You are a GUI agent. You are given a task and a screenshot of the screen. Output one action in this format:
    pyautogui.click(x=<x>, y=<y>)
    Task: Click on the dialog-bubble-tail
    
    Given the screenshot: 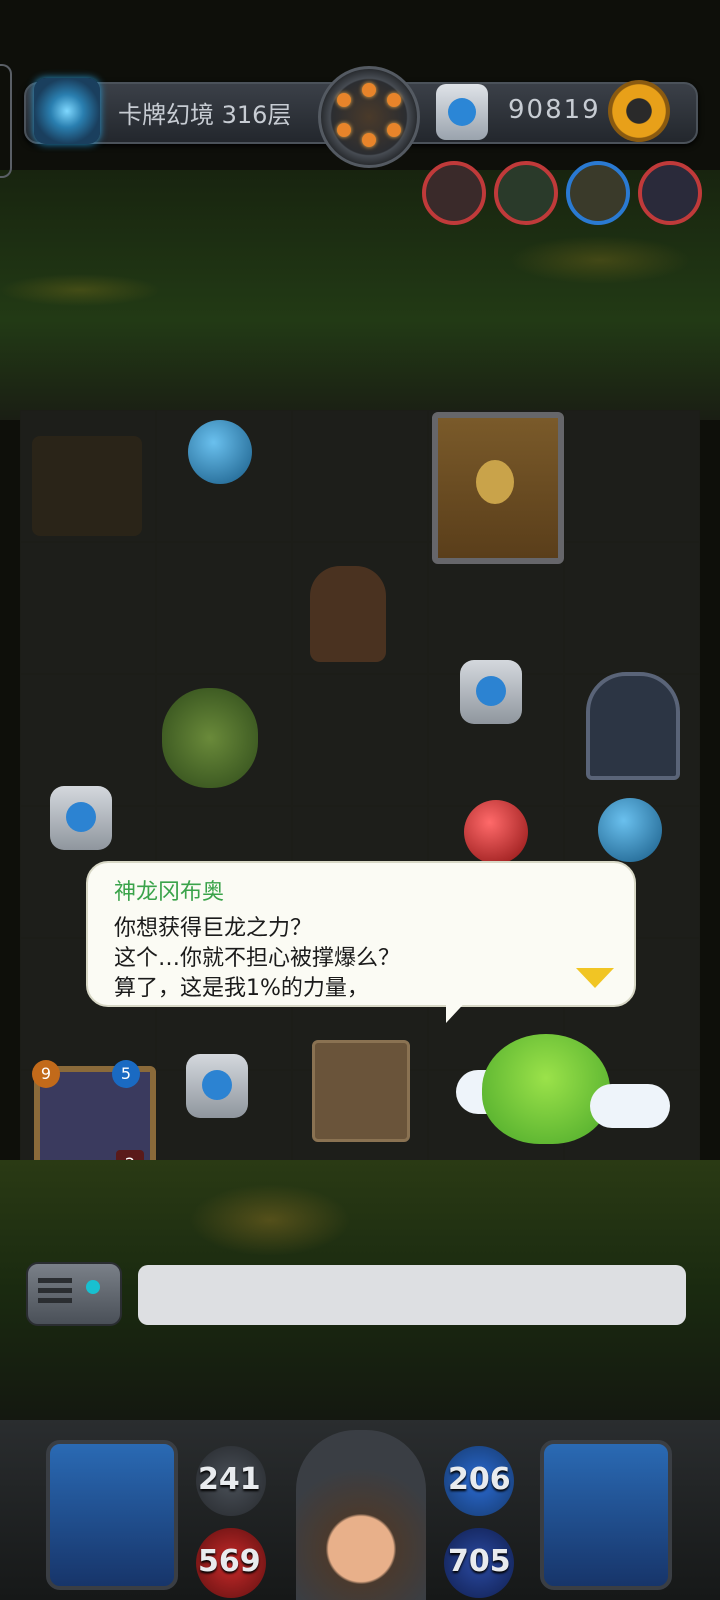 What is the action you would take?
    pyautogui.click(x=459, y=1009)
    